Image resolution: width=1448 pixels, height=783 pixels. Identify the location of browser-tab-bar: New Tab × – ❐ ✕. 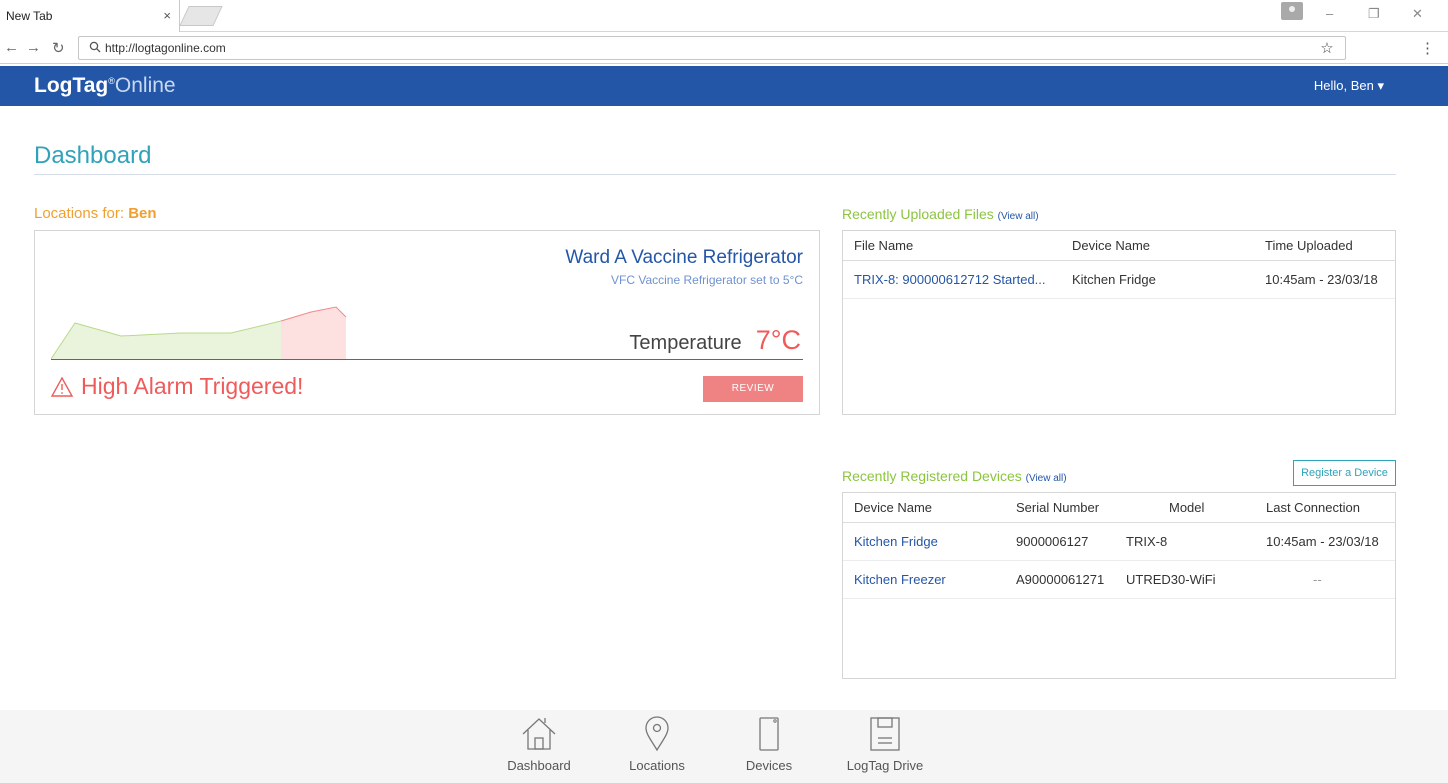
(724, 16).